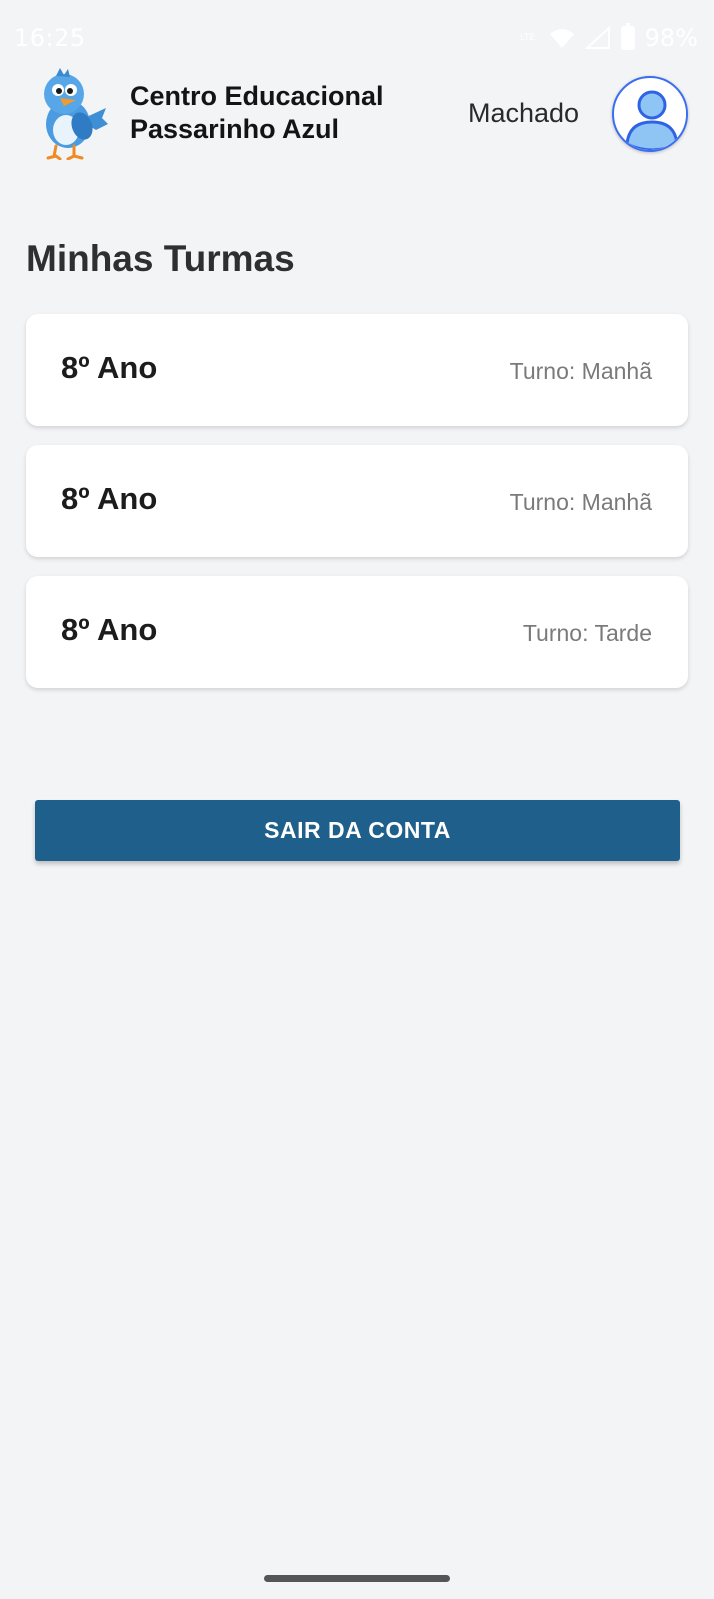  Describe the element at coordinates (561, 38) in the screenshot. I see `wifi-icon` at that location.